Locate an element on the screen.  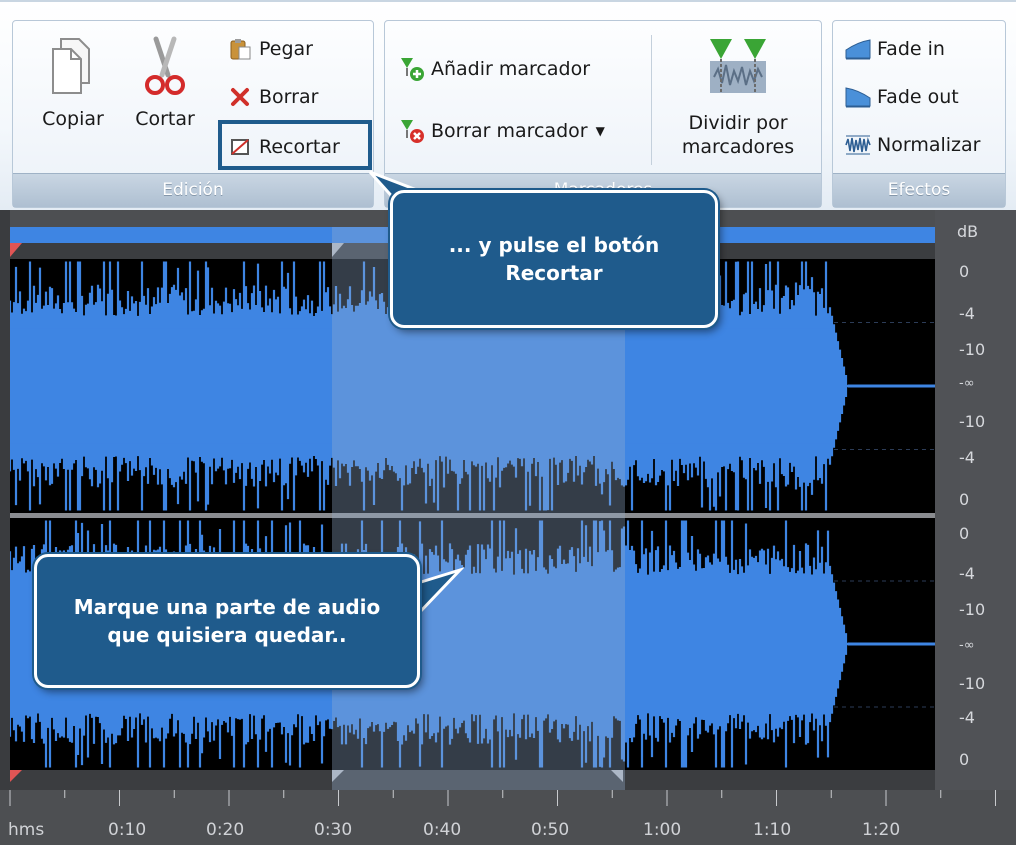
time-label: 0:40 is located at coordinates (442, 830).